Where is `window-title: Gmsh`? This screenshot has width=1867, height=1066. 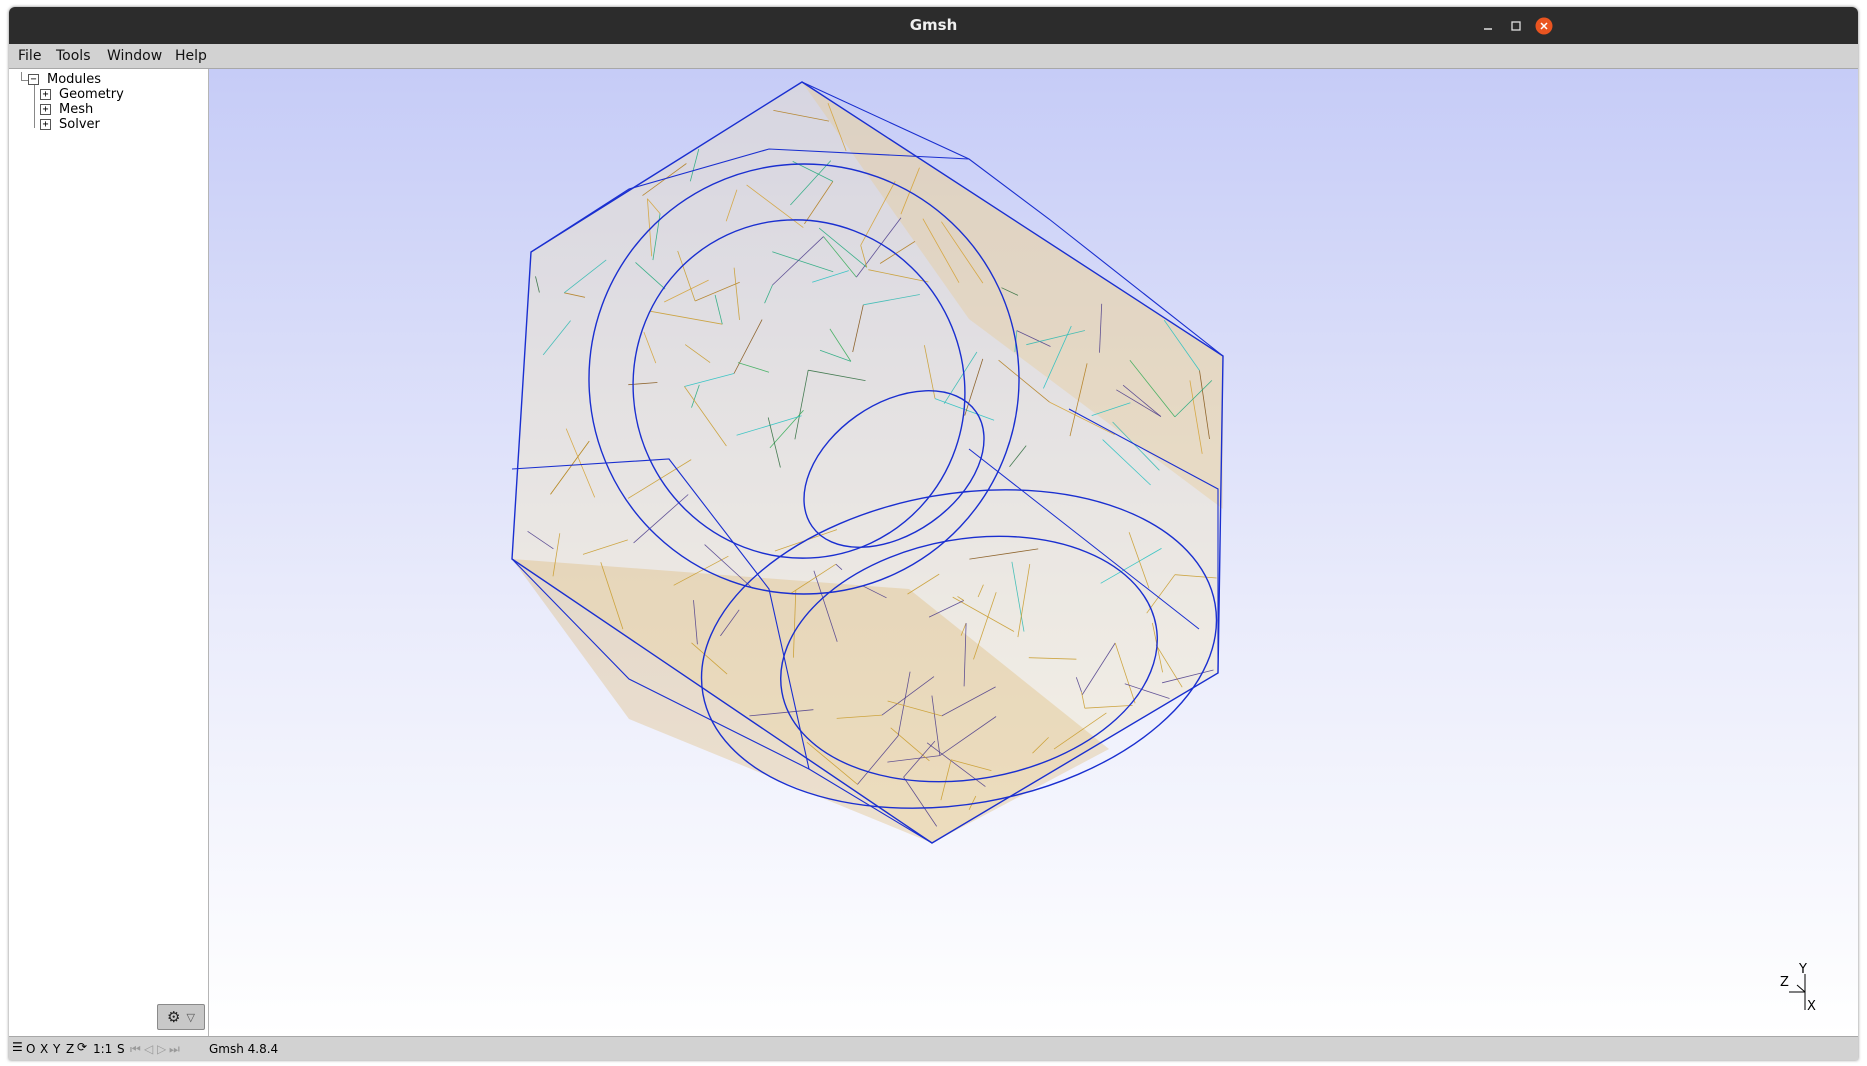
window-title: Gmsh is located at coordinates (933, 25).